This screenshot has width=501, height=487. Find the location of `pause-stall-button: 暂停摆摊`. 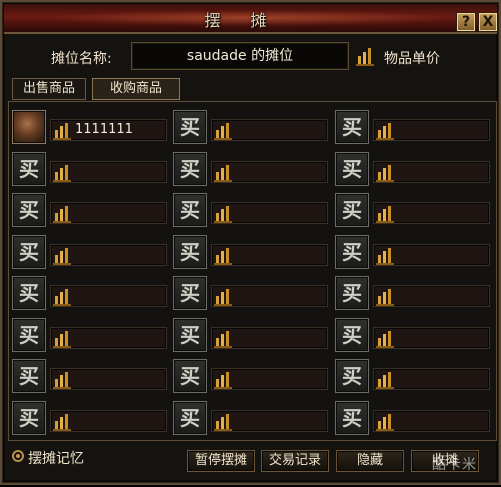

pause-stall-button: 暂停摆摊 is located at coordinates (221, 461).